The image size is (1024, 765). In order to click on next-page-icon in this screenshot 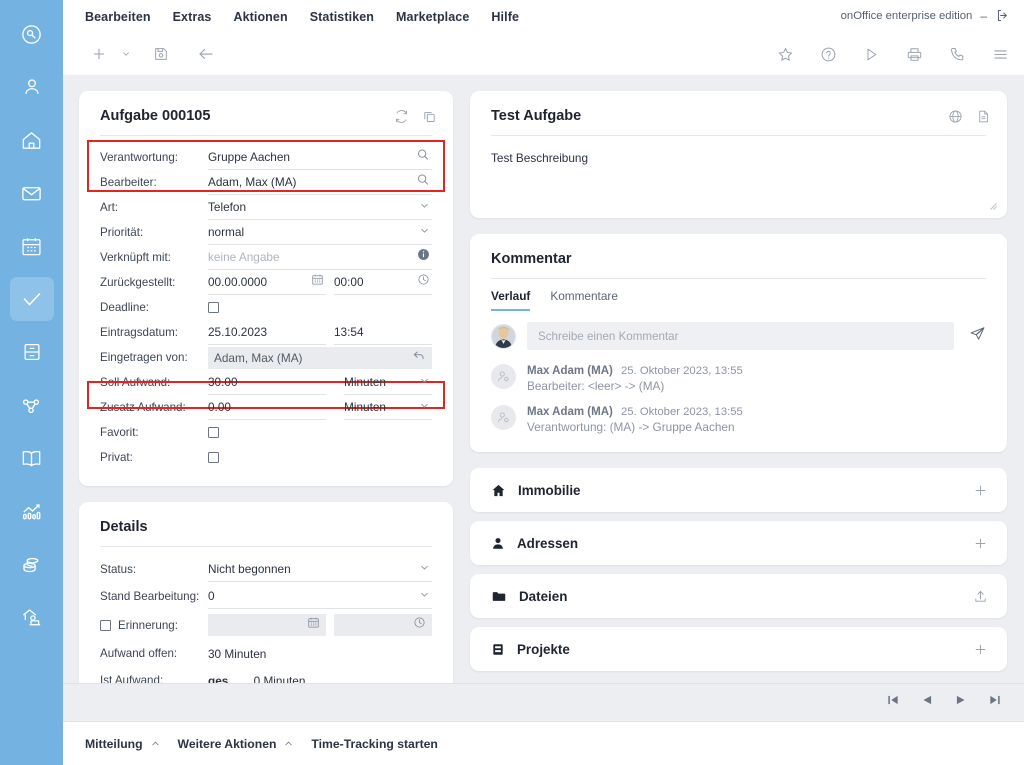, I will do `click(961, 702)`.